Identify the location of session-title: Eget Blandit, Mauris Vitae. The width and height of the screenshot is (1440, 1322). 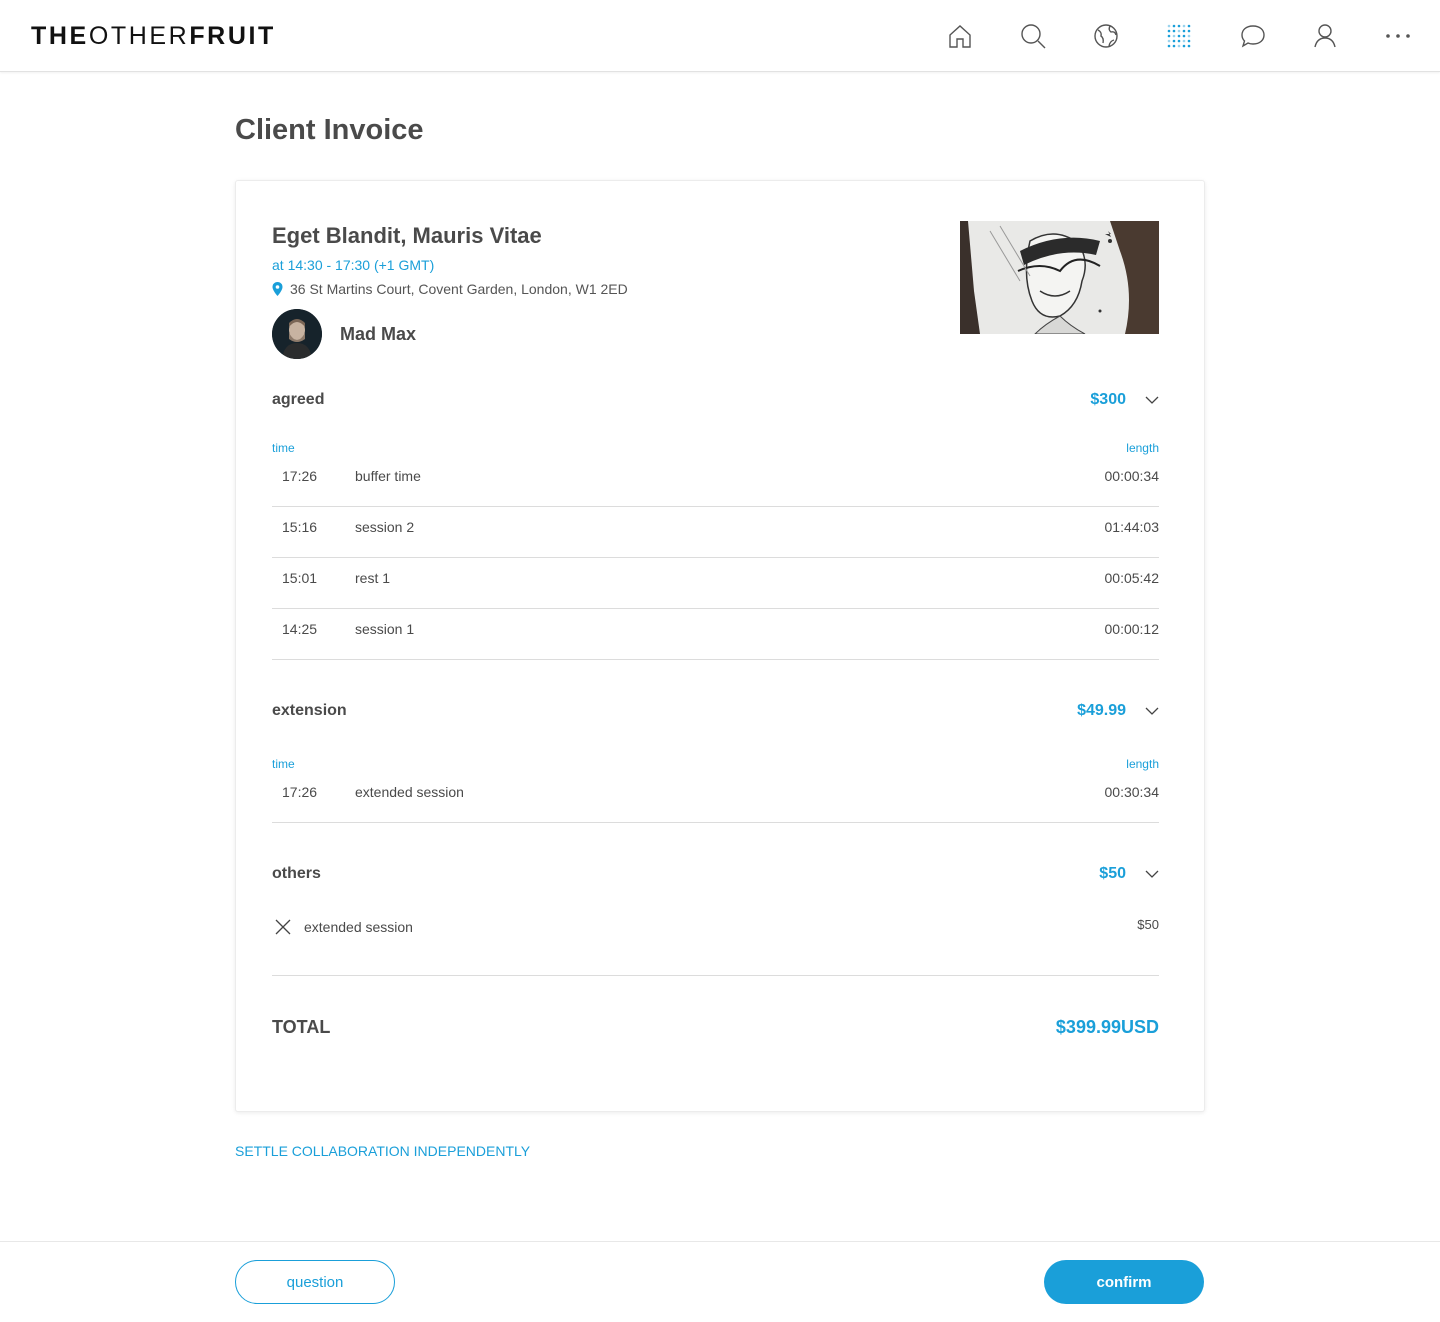
(407, 235).